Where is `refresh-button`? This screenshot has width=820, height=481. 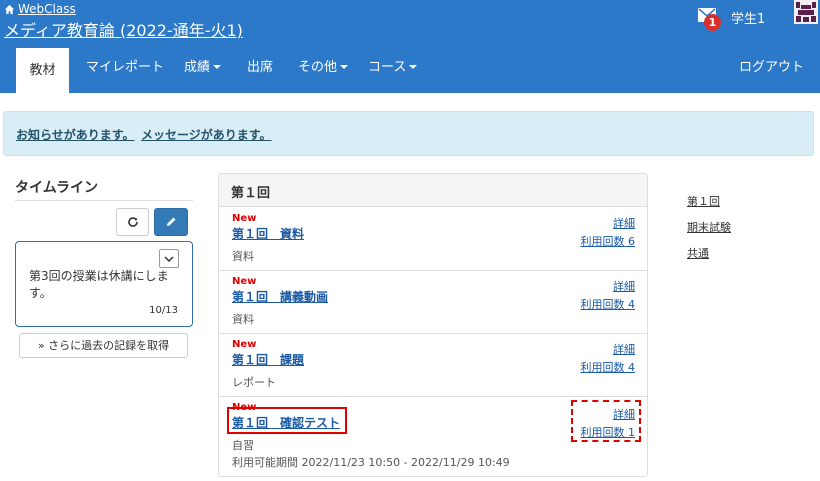 refresh-button is located at coordinates (132, 222).